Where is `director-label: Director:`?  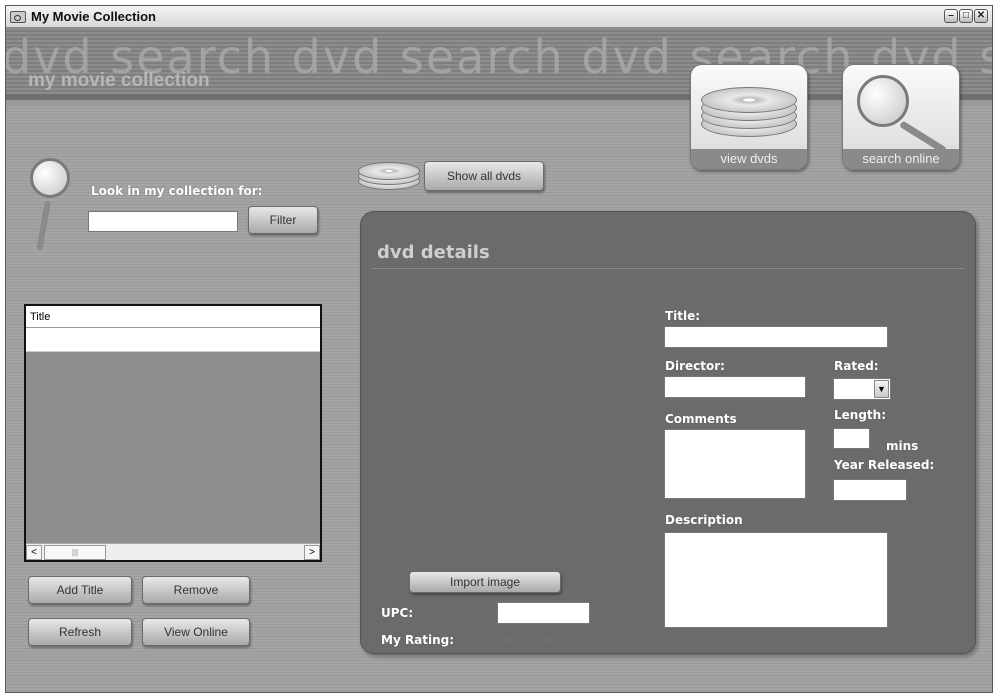 director-label: Director: is located at coordinates (695, 366).